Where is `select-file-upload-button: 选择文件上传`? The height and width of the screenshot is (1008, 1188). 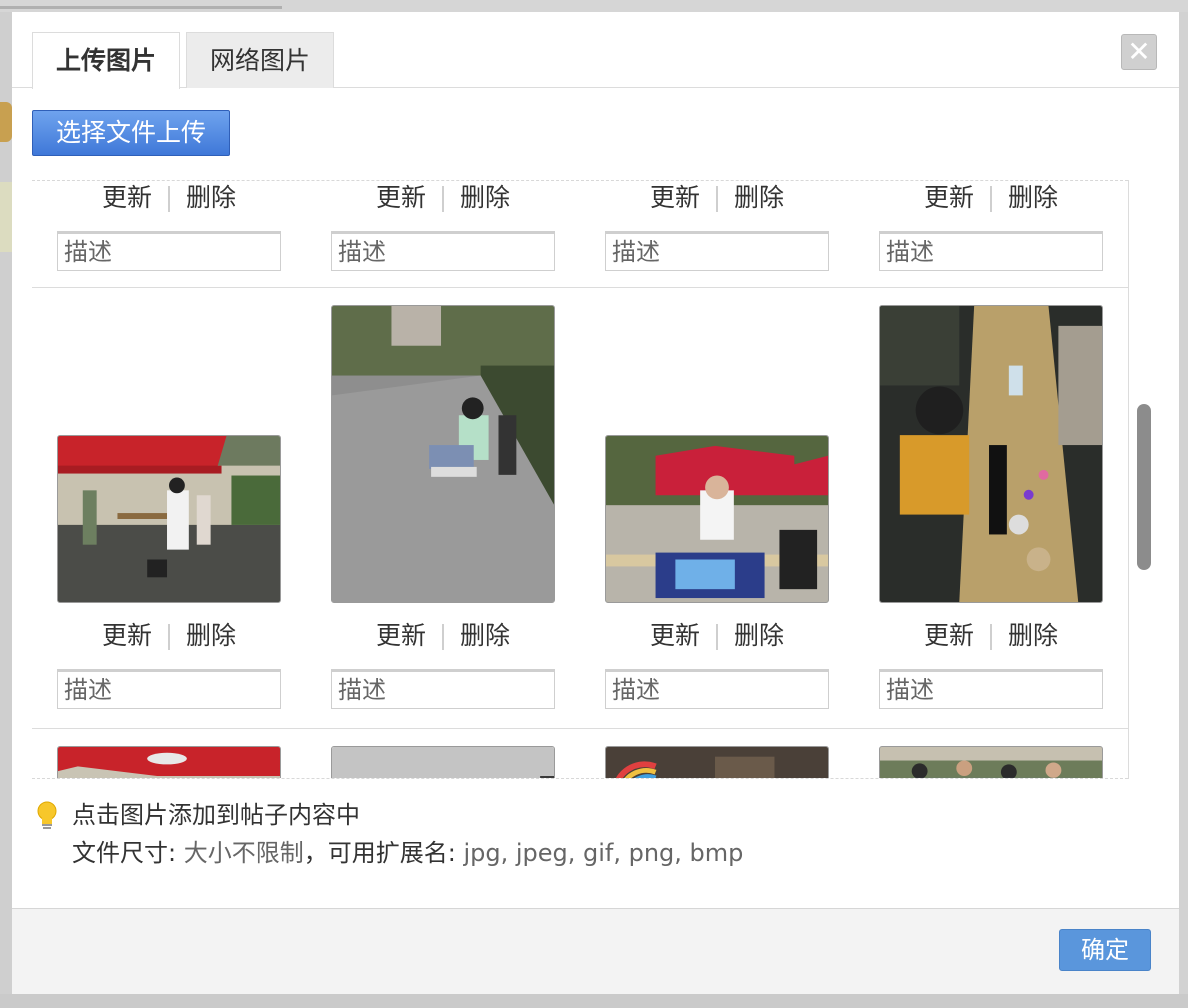 select-file-upload-button: 选择文件上传 is located at coordinates (131, 133).